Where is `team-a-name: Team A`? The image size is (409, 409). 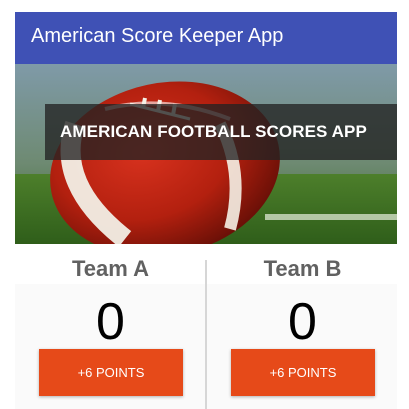 team-a-name: Team A is located at coordinates (110, 268).